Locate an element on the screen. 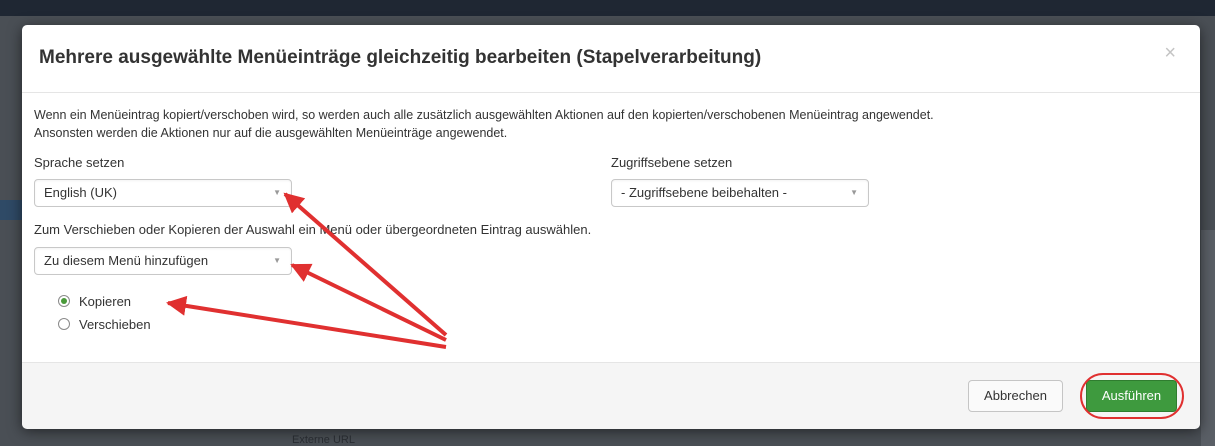 The height and width of the screenshot is (446, 1215). annotation-arrow-copy is located at coordinates (306, 322).